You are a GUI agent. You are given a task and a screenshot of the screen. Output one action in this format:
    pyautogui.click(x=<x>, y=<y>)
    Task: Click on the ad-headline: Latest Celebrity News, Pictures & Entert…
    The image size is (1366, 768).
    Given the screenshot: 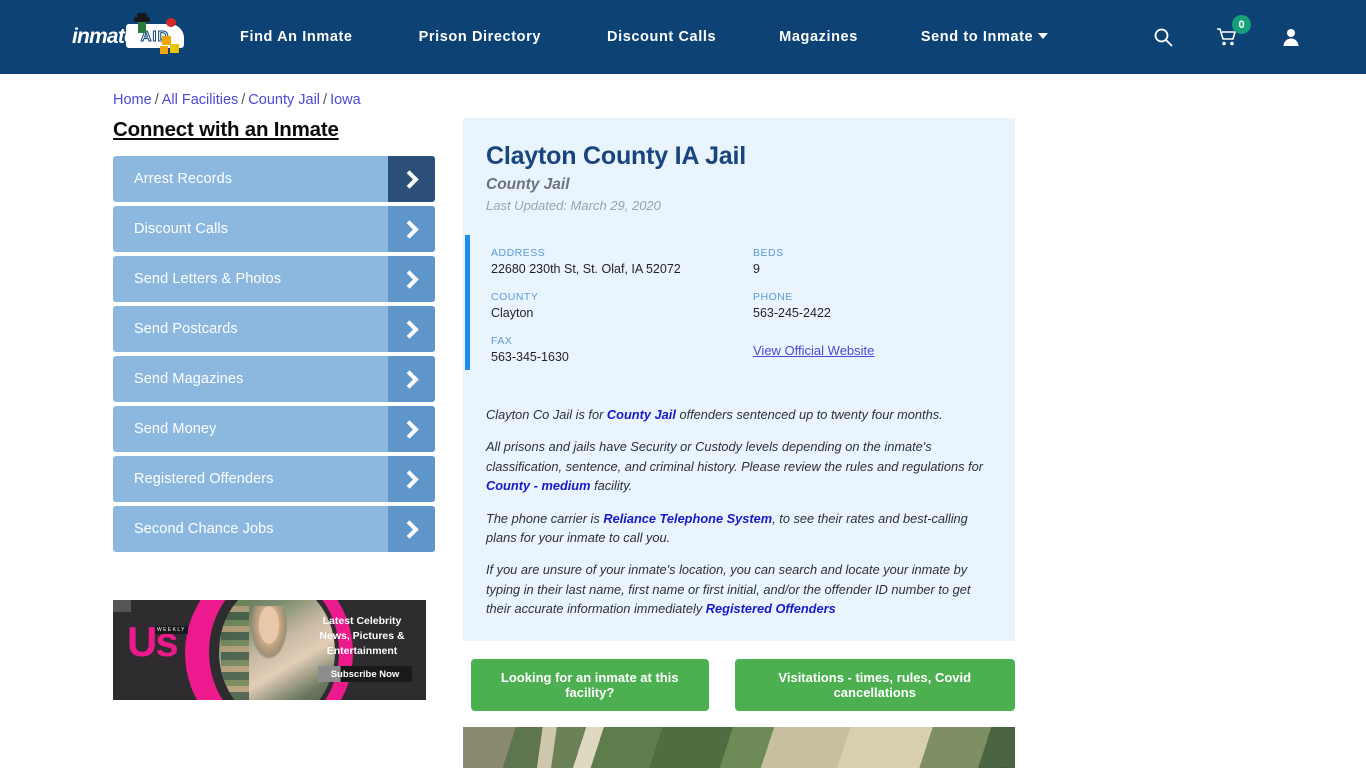 What is the action you would take?
    pyautogui.click(x=362, y=636)
    